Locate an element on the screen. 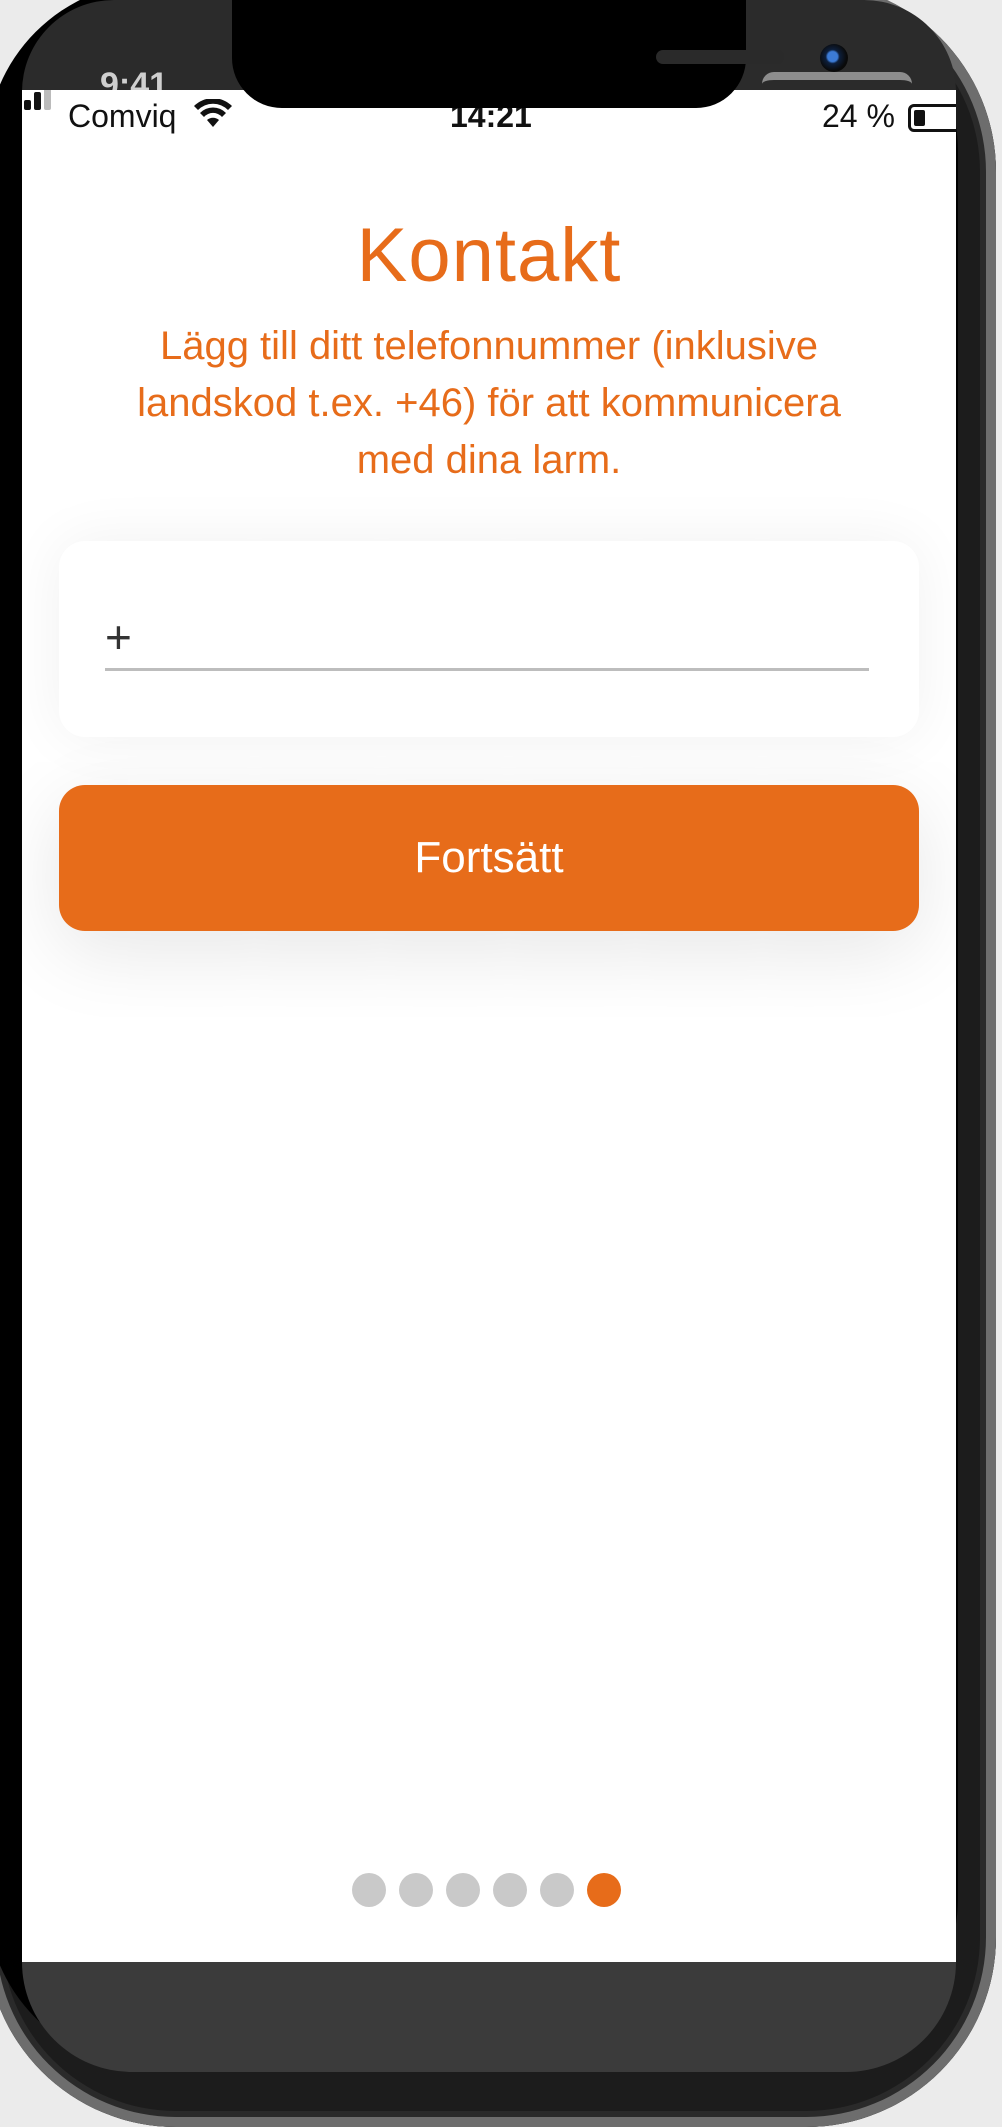 Image resolution: width=1002 pixels, height=2127 pixels. phone-input-card is located at coordinates (489, 639).